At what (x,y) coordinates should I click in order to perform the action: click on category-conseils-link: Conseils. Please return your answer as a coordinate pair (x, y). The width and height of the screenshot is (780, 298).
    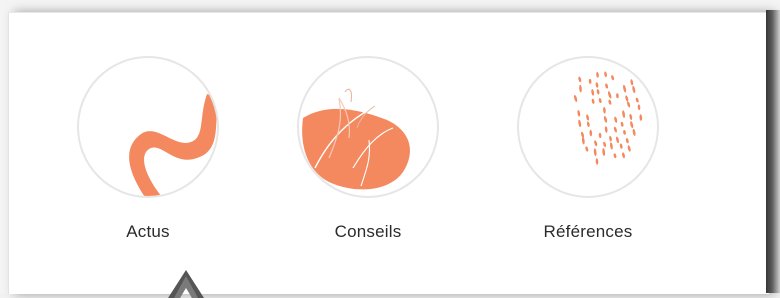
    Looking at the image, I should click on (368, 156).